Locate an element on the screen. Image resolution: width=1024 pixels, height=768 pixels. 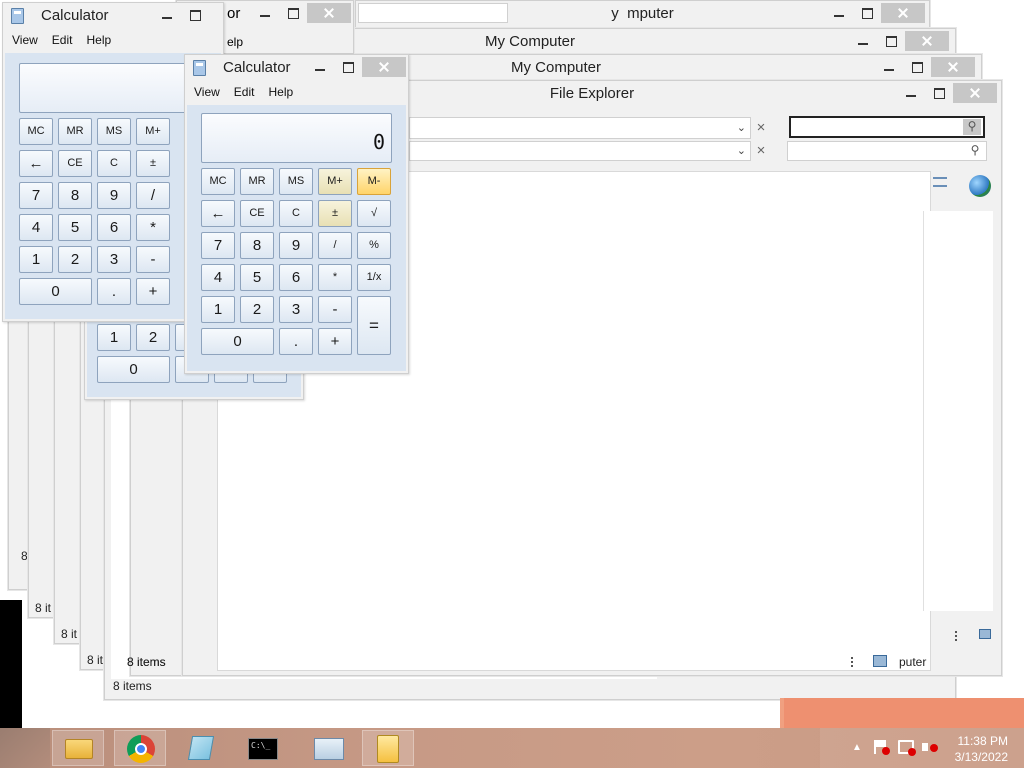
volume-muted-icon is located at coordinates (930, 747).